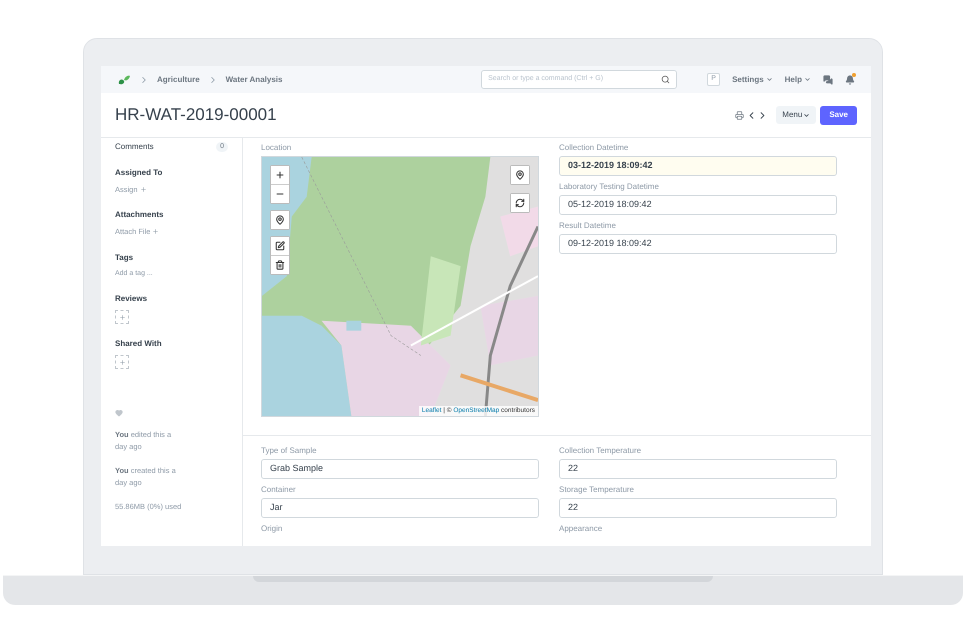 Image resolution: width=966 pixels, height=619 pixels. I want to click on logo-icon, so click(124, 80).